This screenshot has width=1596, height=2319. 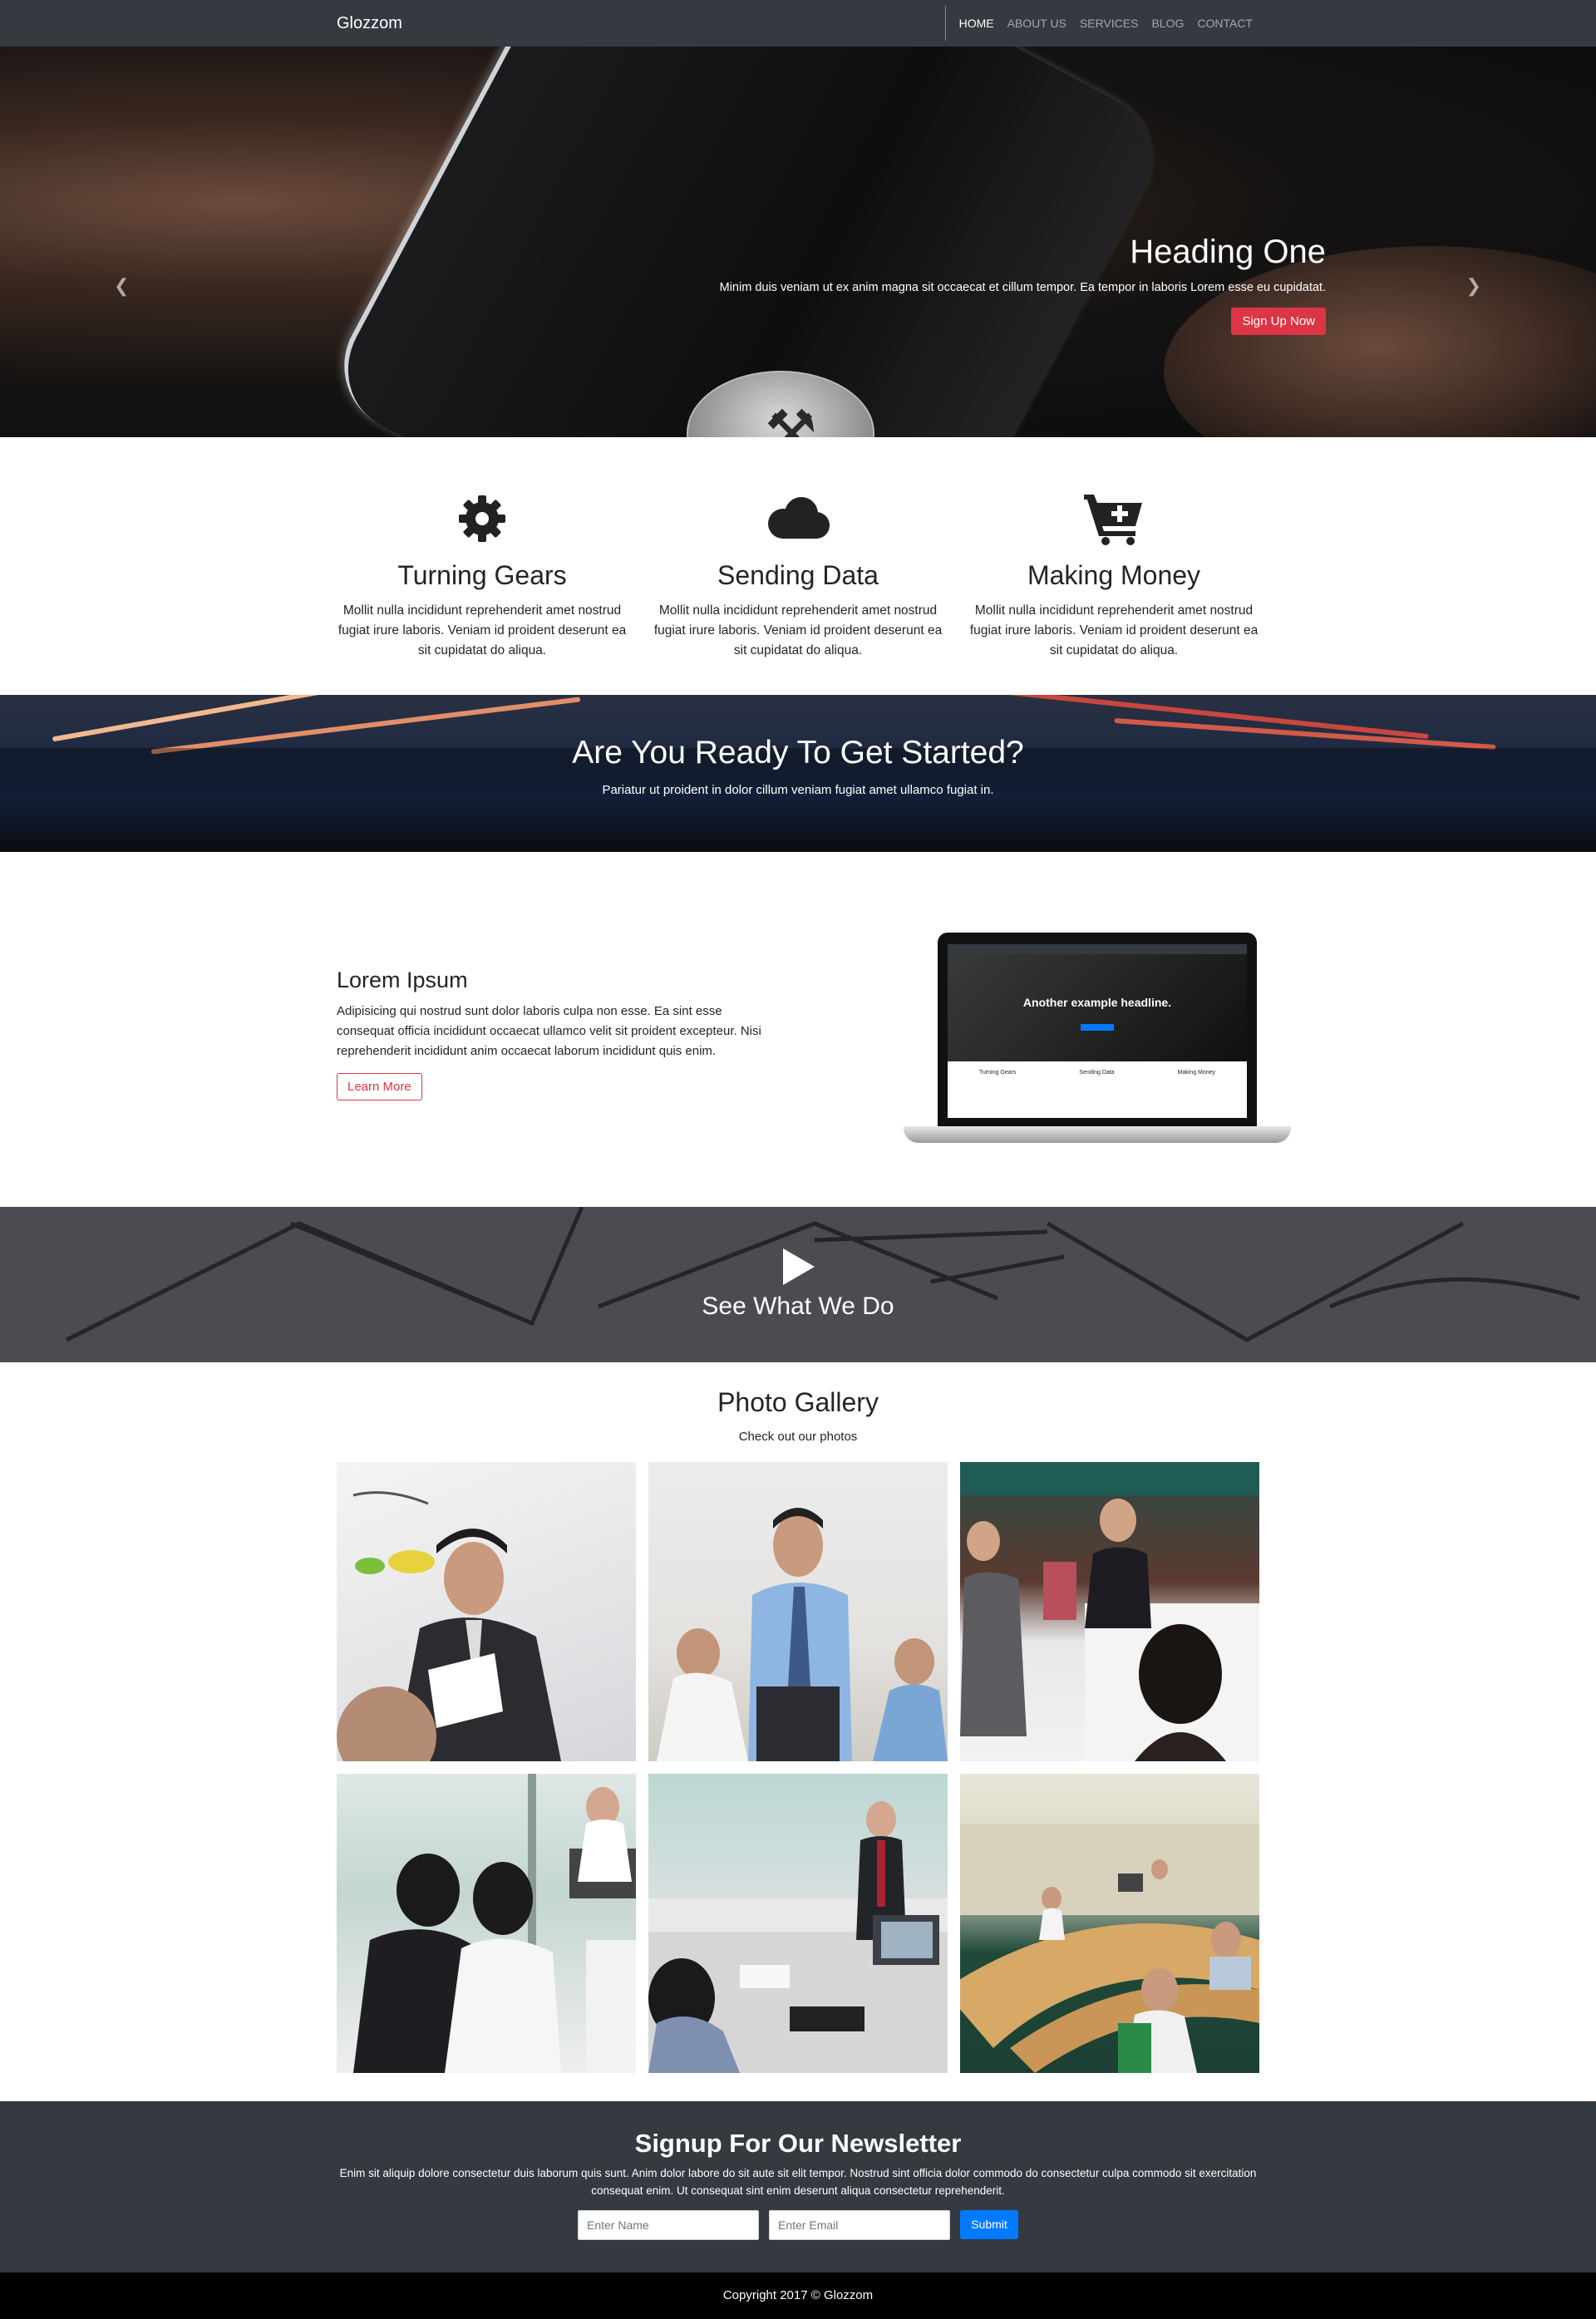 I want to click on newsletter-form: Submit, so click(x=798, y=2224).